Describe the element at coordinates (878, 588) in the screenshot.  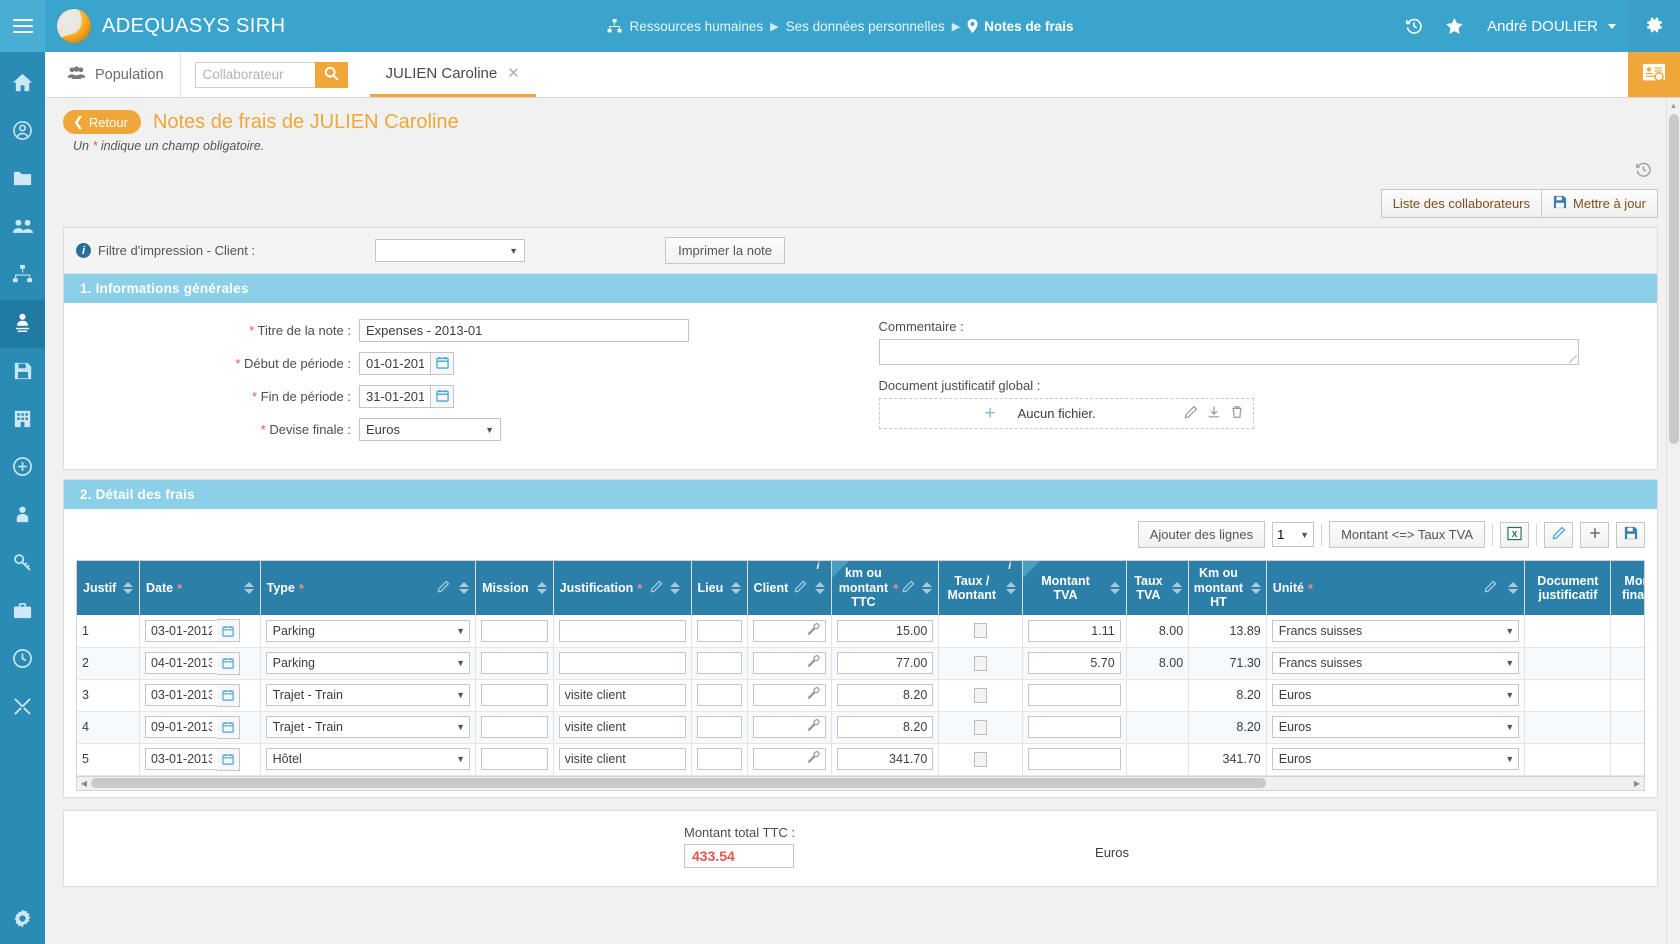
I see `col-km-ttc: i km ou montant TTC *` at that location.